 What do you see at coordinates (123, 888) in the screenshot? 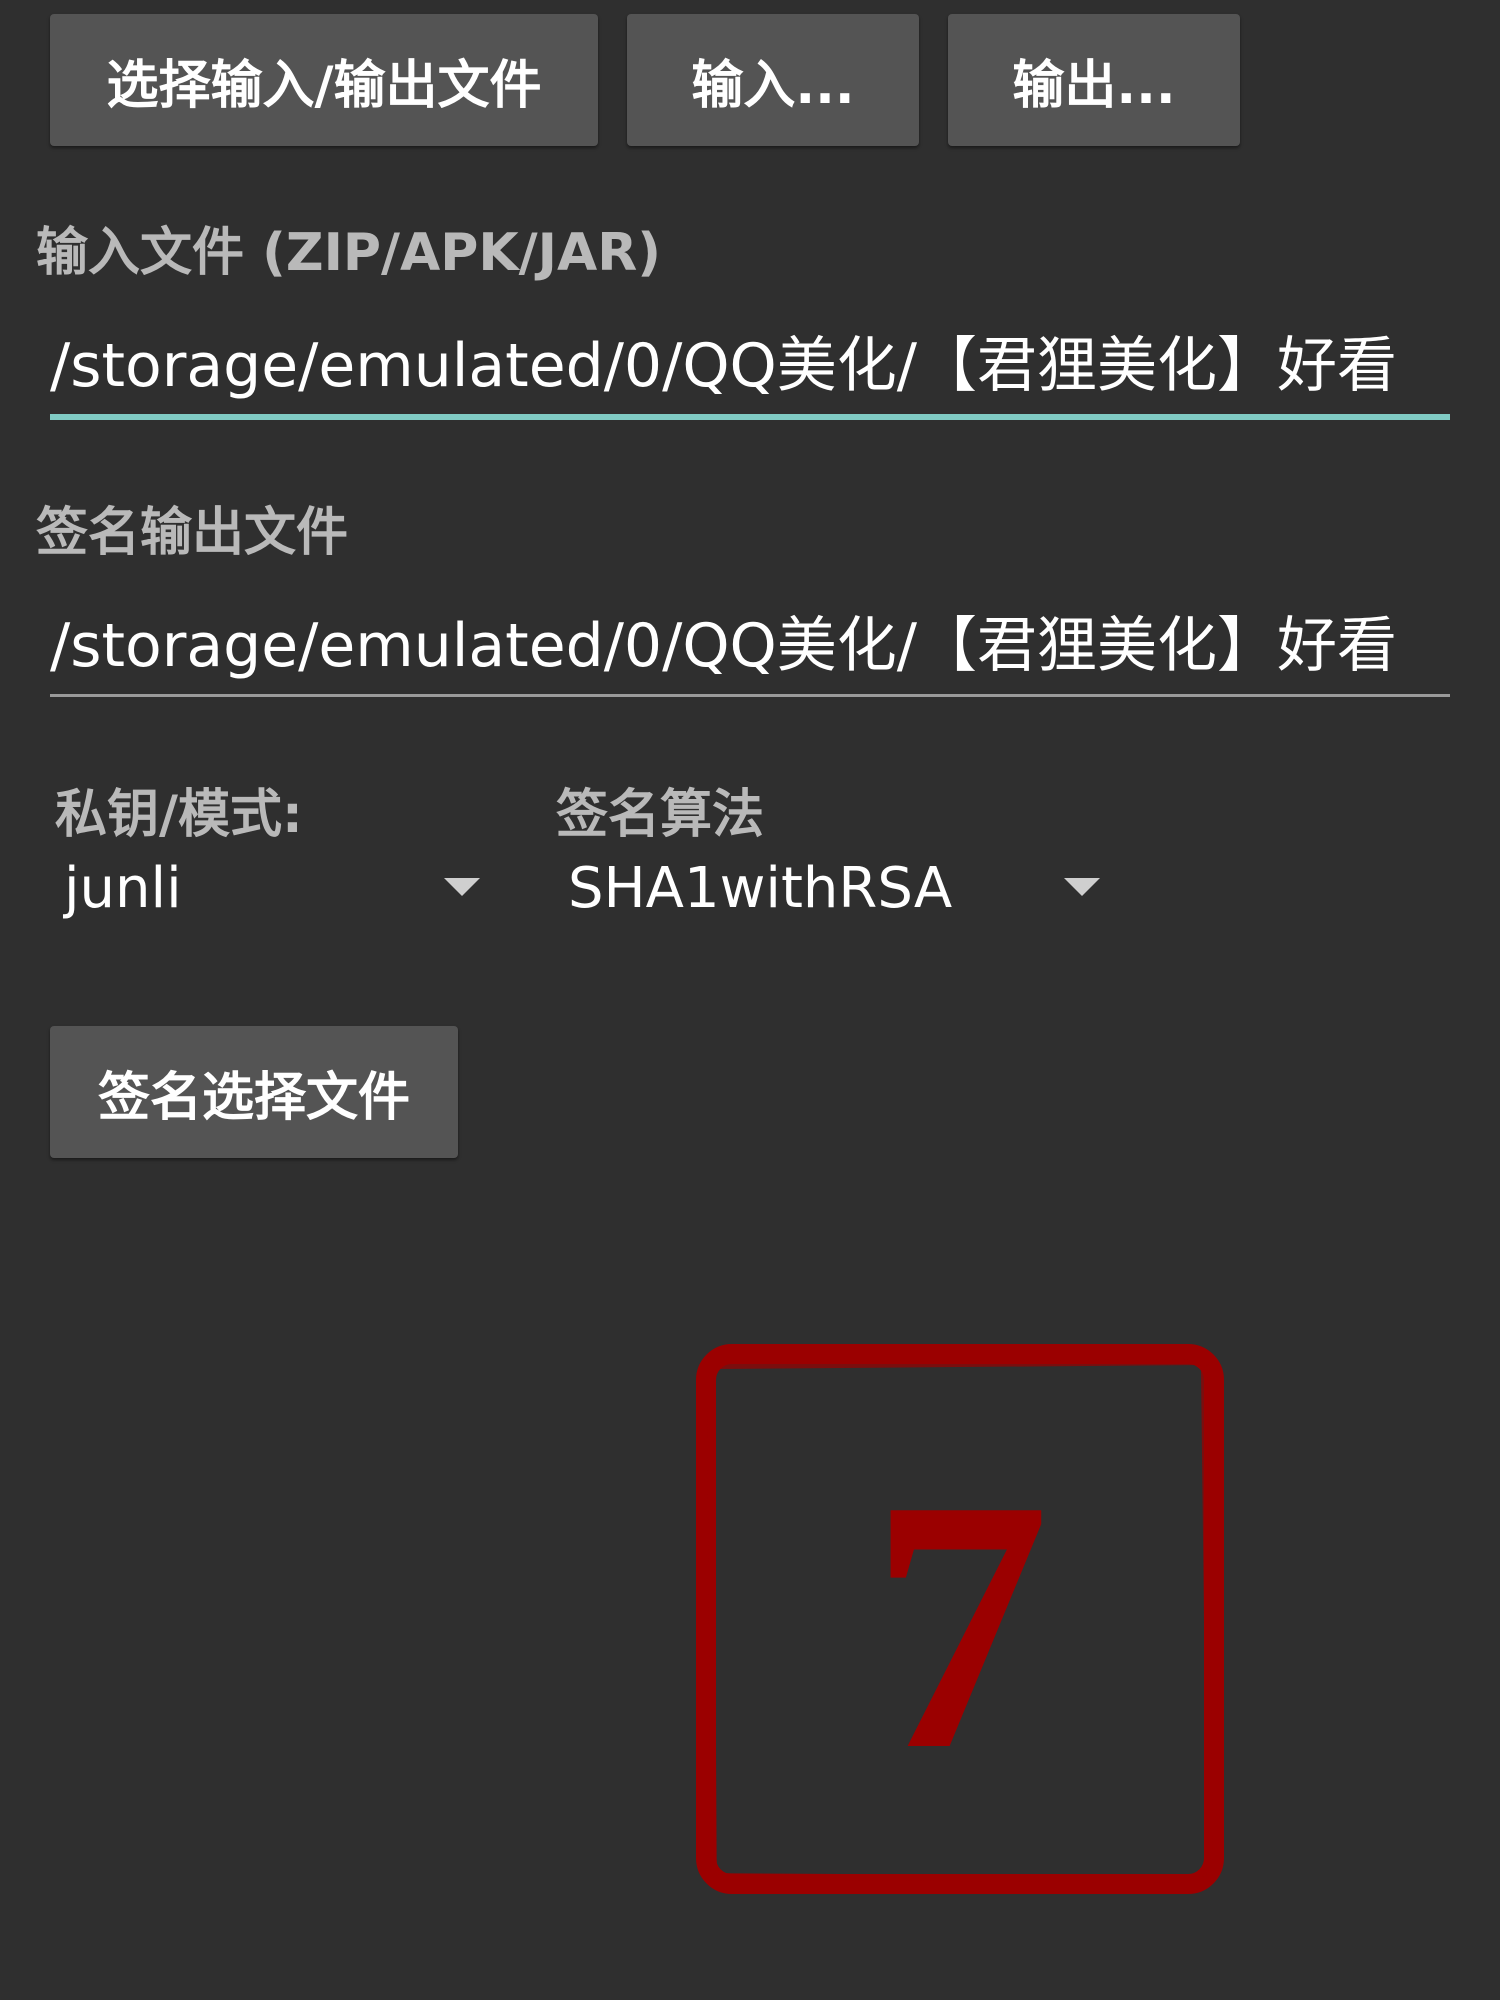
I see `key-mode-value: junli` at bounding box center [123, 888].